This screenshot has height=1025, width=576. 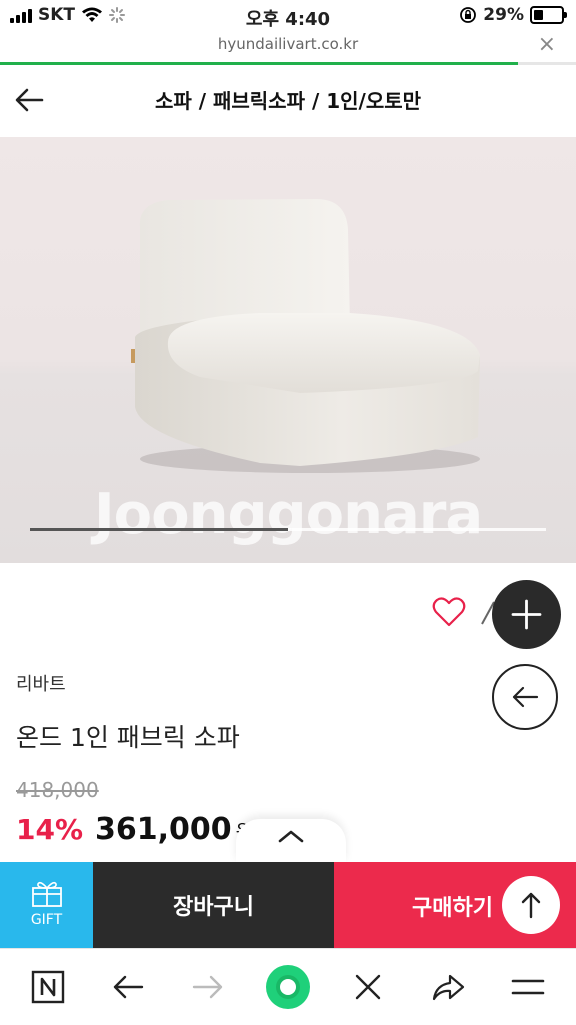 I want to click on close-tab-button, so click(x=368, y=987).